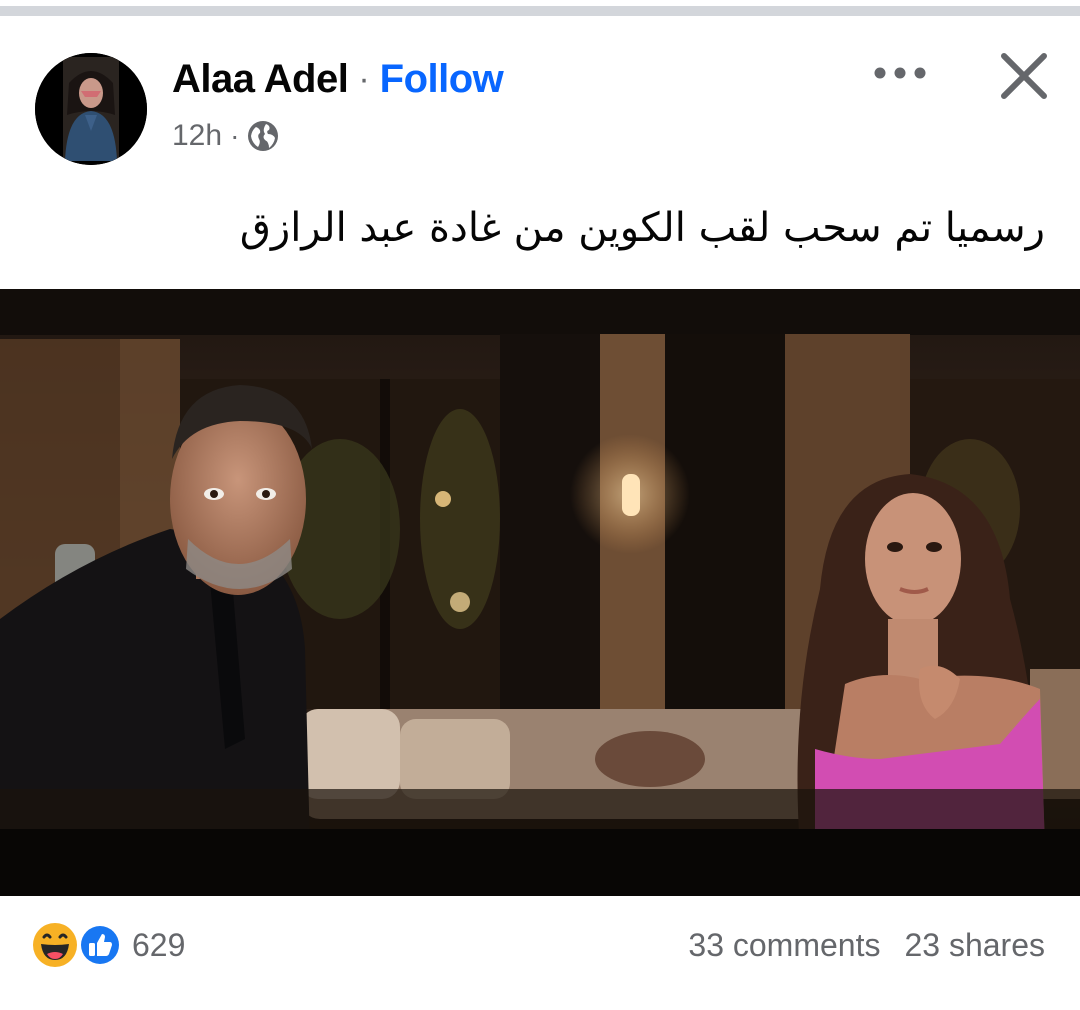 The height and width of the screenshot is (1010, 1080). I want to click on close-icon, so click(1024, 76).